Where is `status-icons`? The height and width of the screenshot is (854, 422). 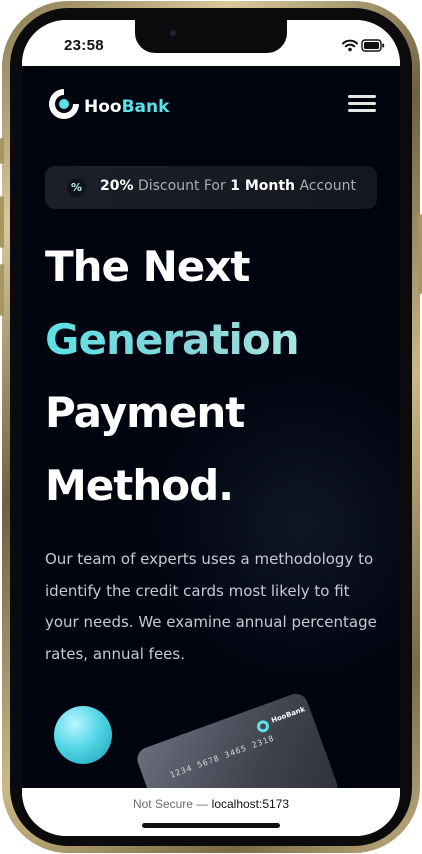
status-icons is located at coordinates (364, 46).